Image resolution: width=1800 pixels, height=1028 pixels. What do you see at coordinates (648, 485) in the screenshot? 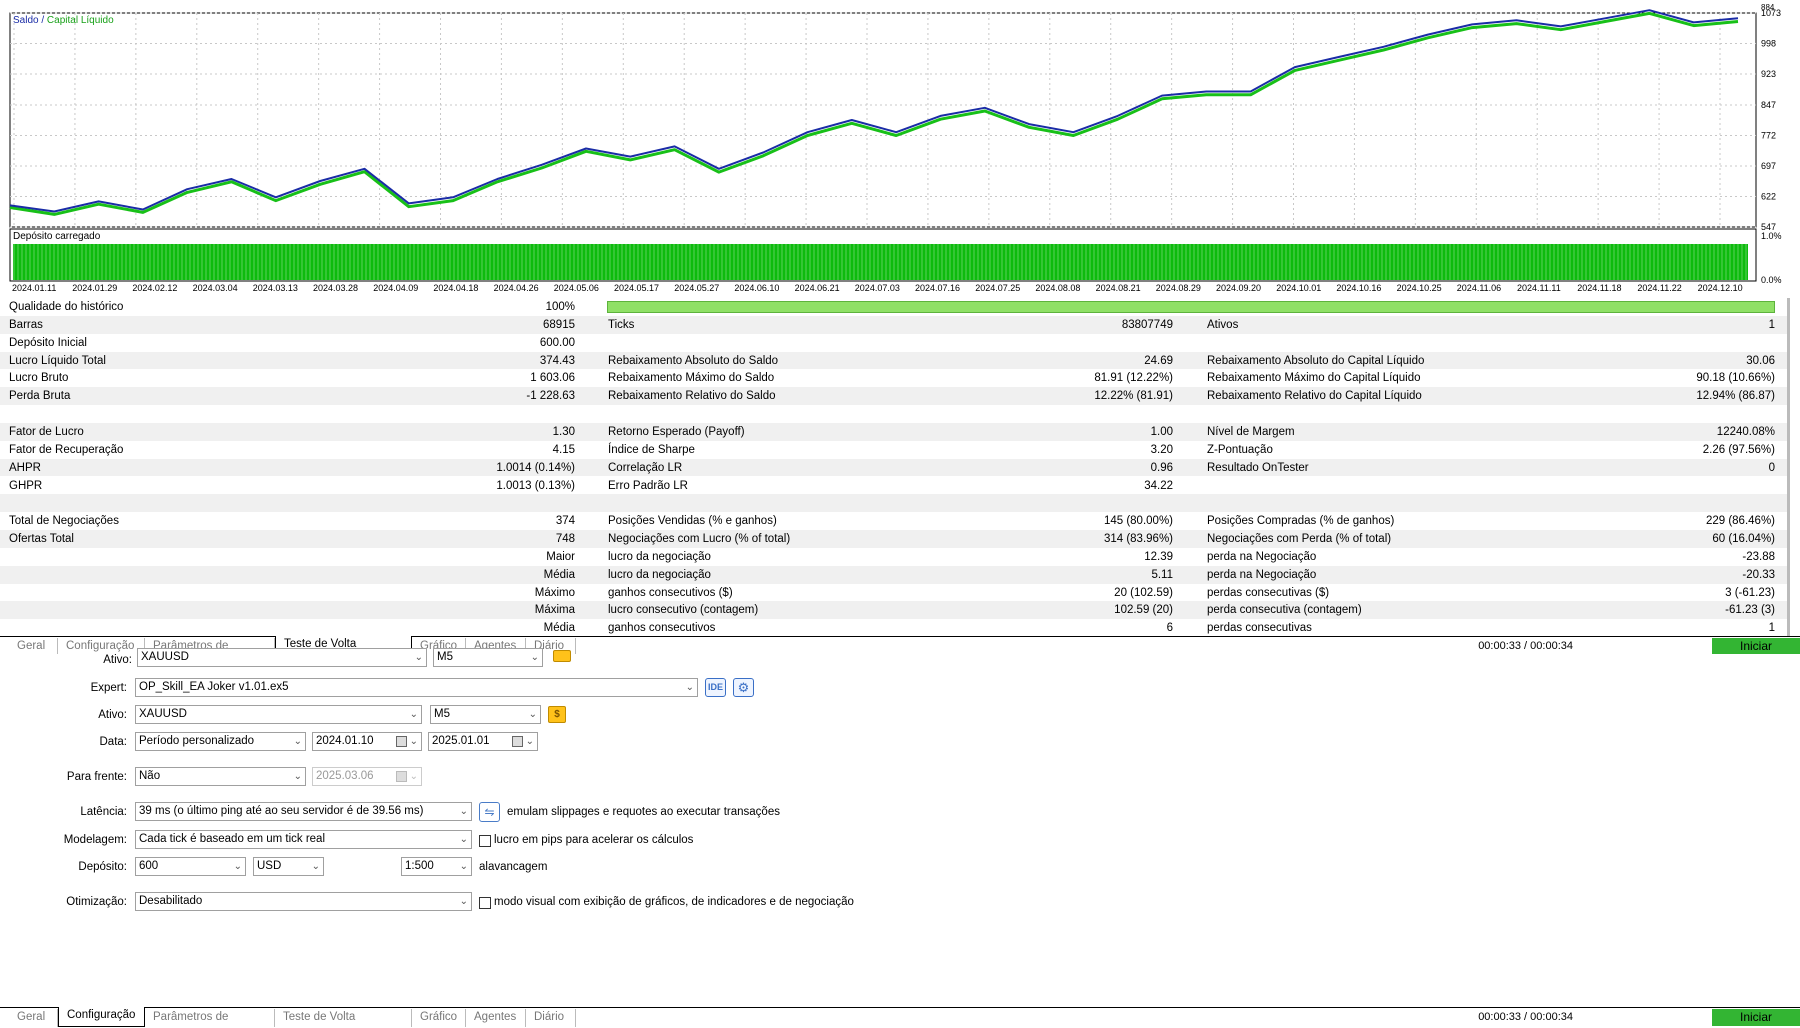
I see `results-label: Erro Padrão LR` at bounding box center [648, 485].